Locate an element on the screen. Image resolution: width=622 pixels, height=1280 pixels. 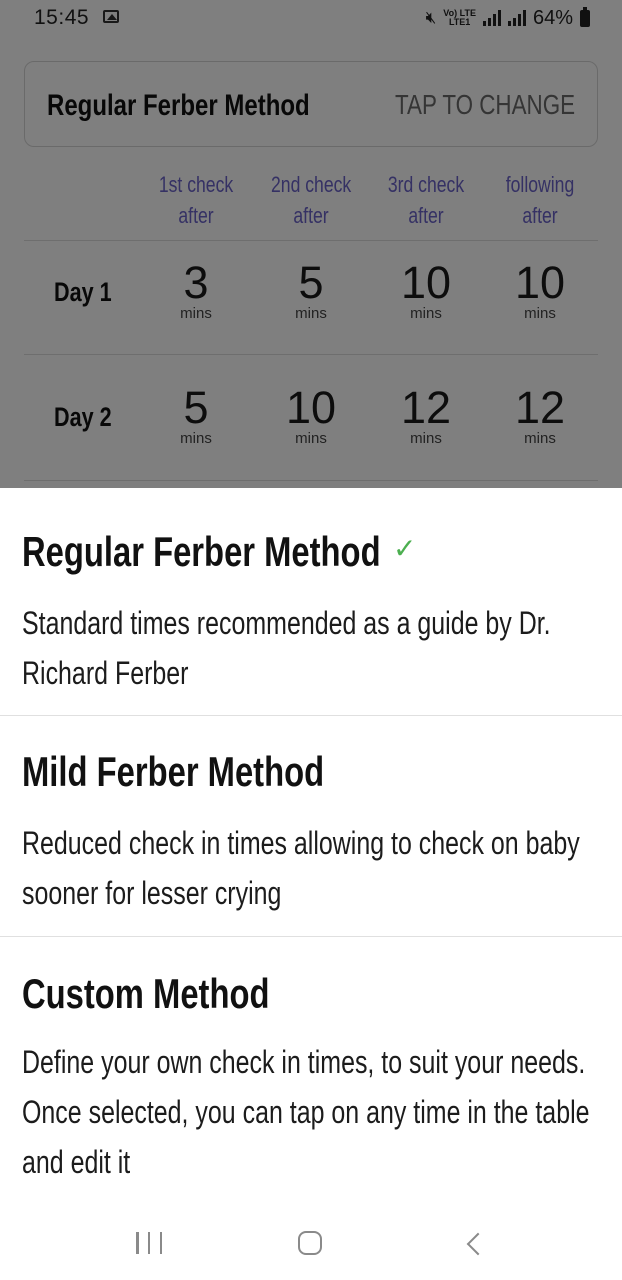
day-2-check-1: 5 mins is located at coordinates (196, 414).